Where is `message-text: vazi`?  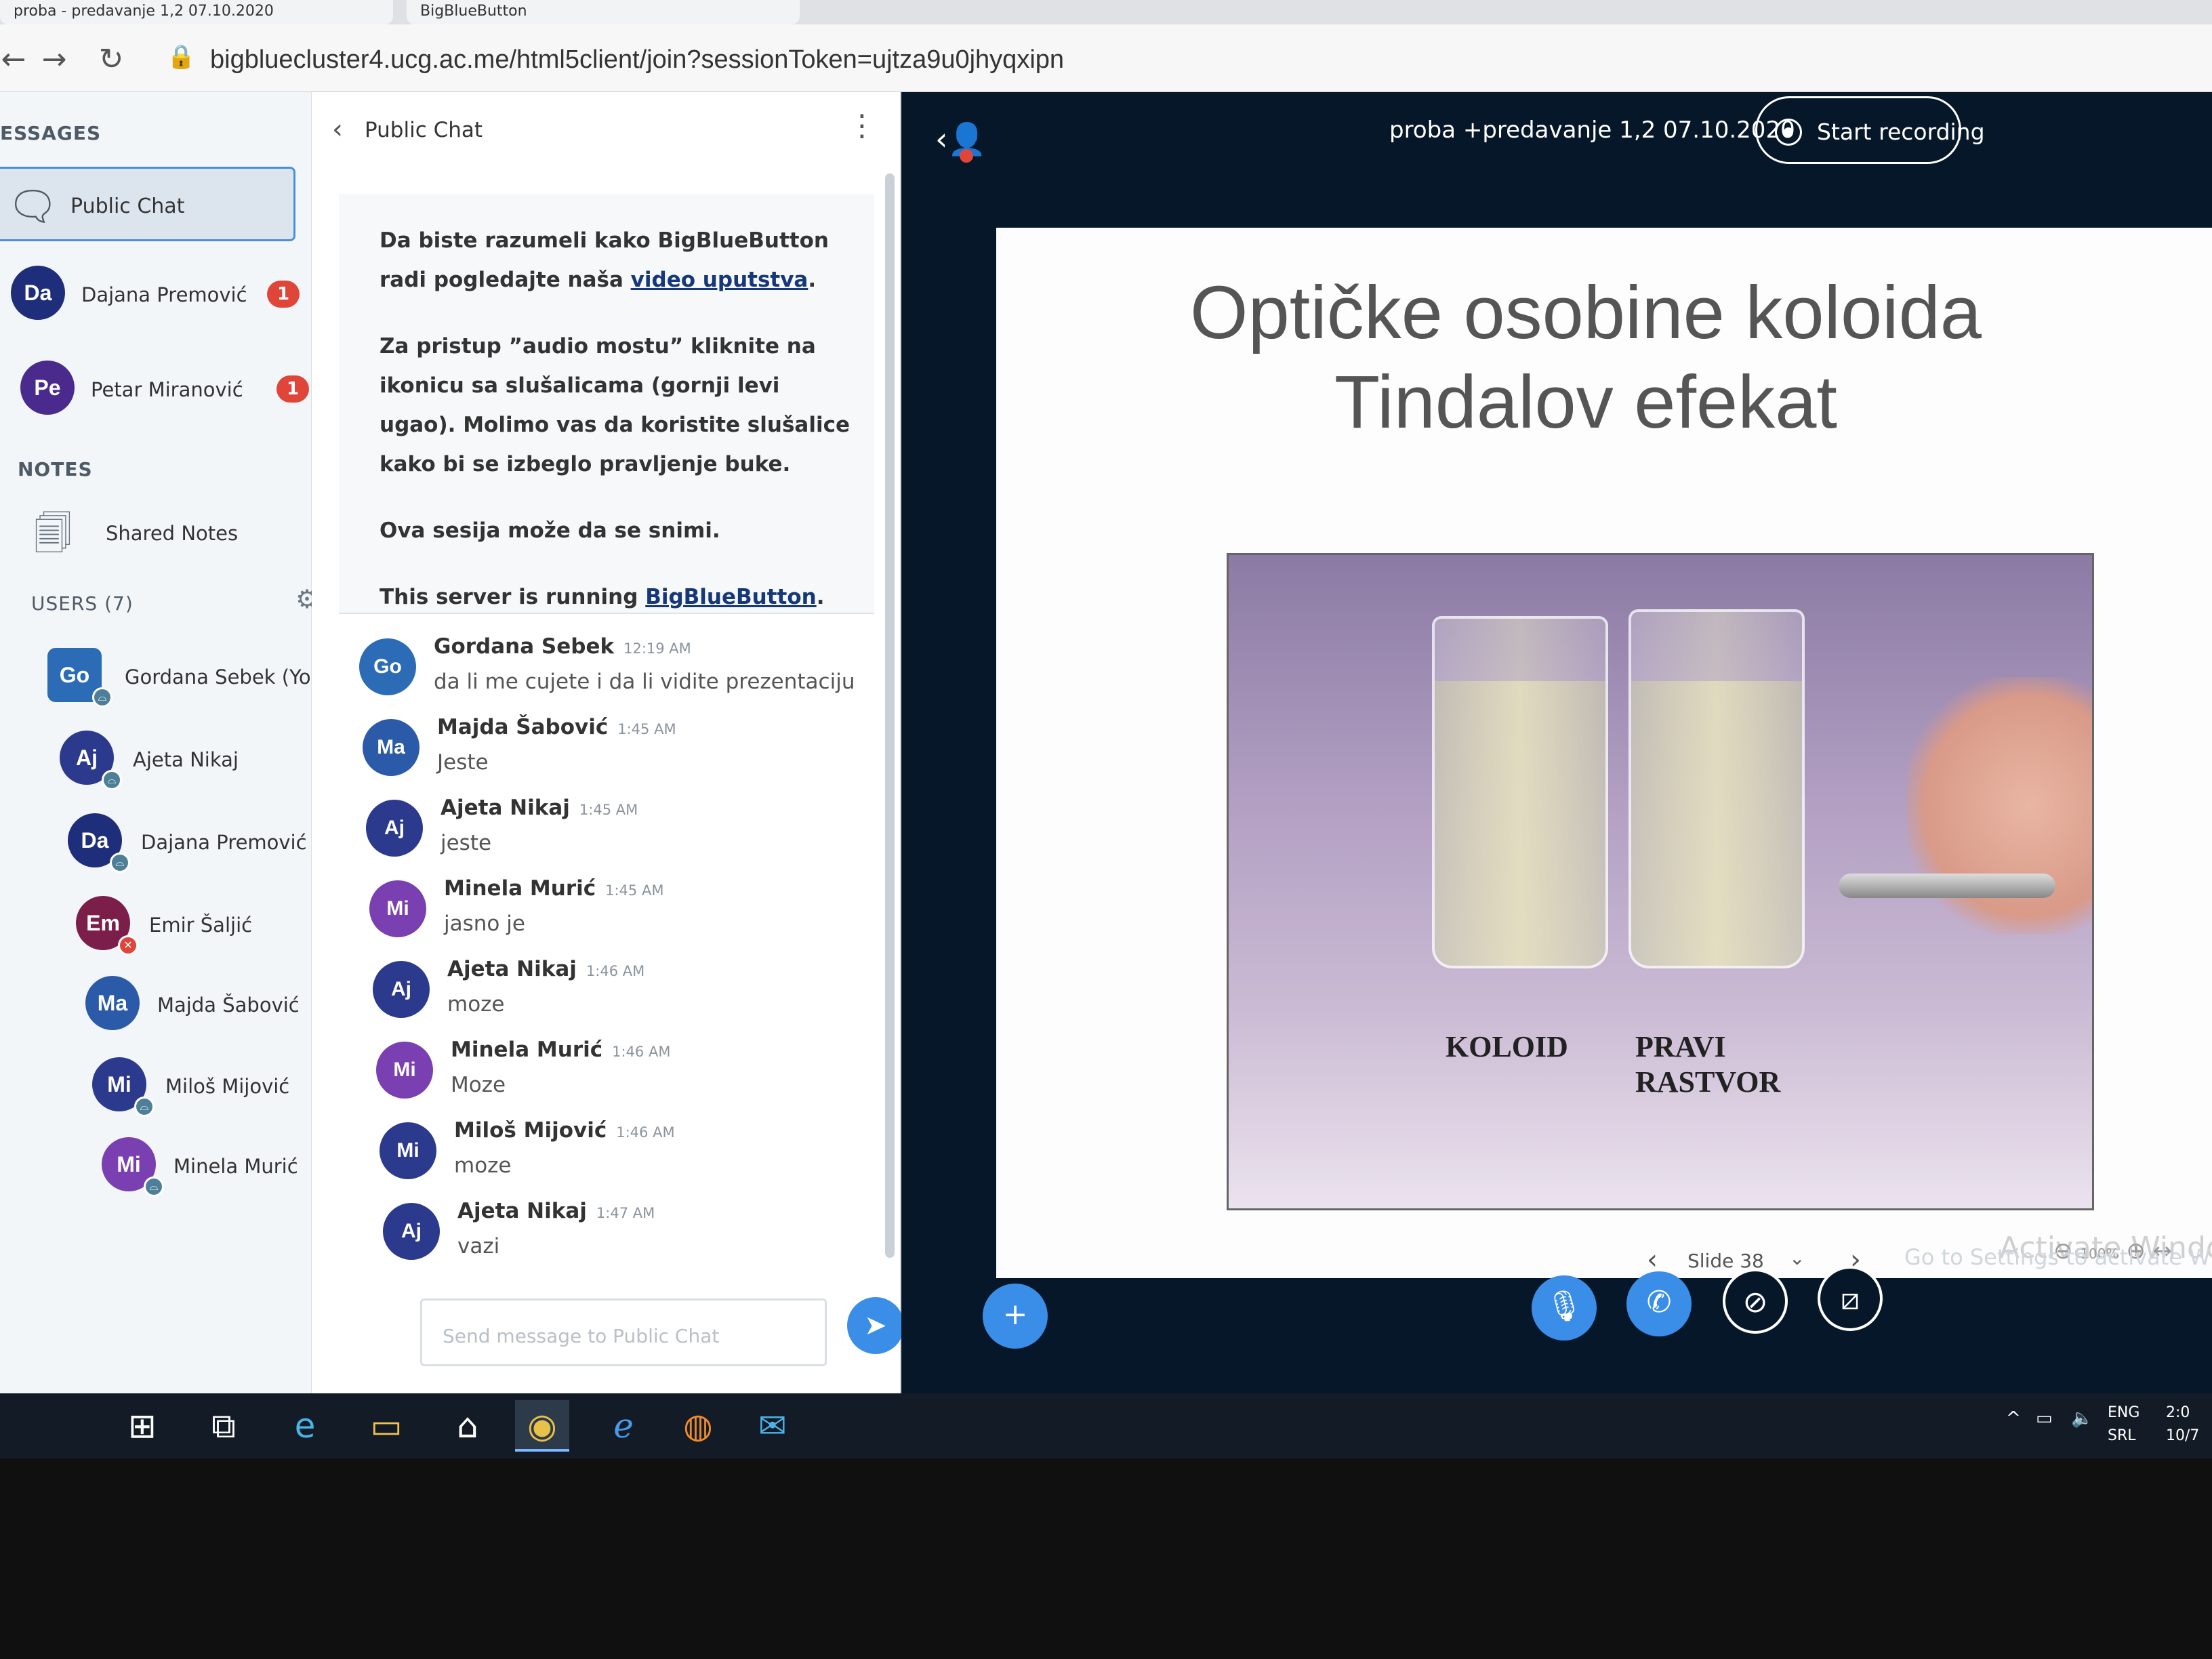
message-text: vazi is located at coordinates (478, 1246).